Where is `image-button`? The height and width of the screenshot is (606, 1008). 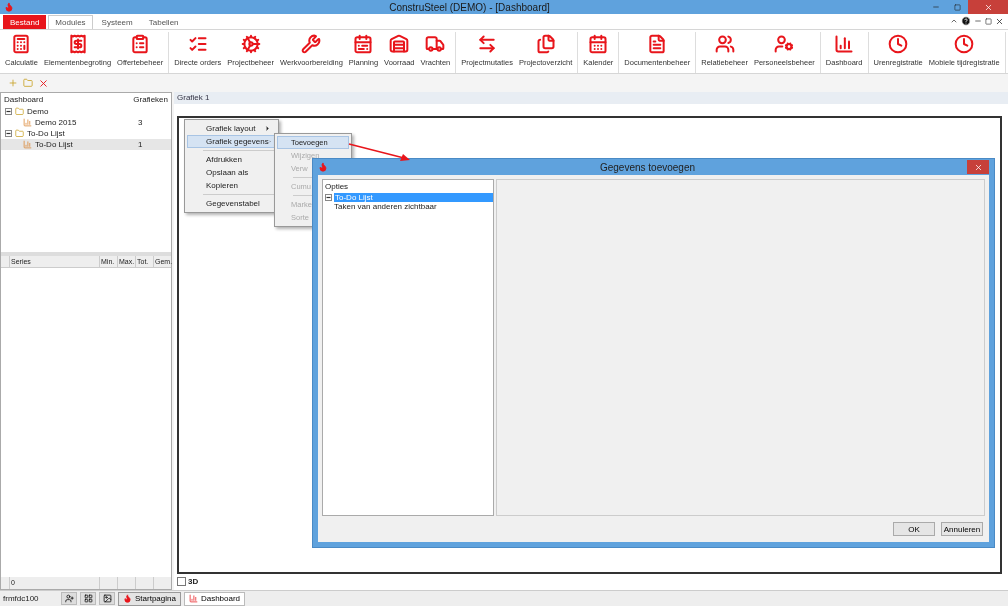 image-button is located at coordinates (107, 598).